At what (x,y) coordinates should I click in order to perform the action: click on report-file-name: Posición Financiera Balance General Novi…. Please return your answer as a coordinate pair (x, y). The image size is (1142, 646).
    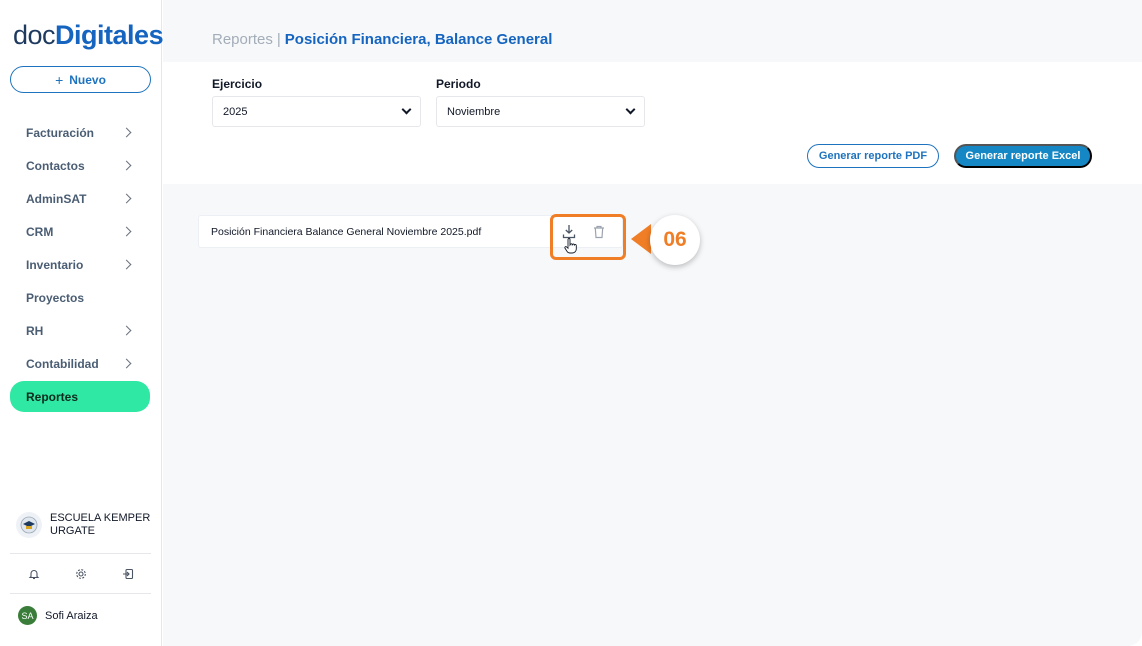
    Looking at the image, I should click on (346, 231).